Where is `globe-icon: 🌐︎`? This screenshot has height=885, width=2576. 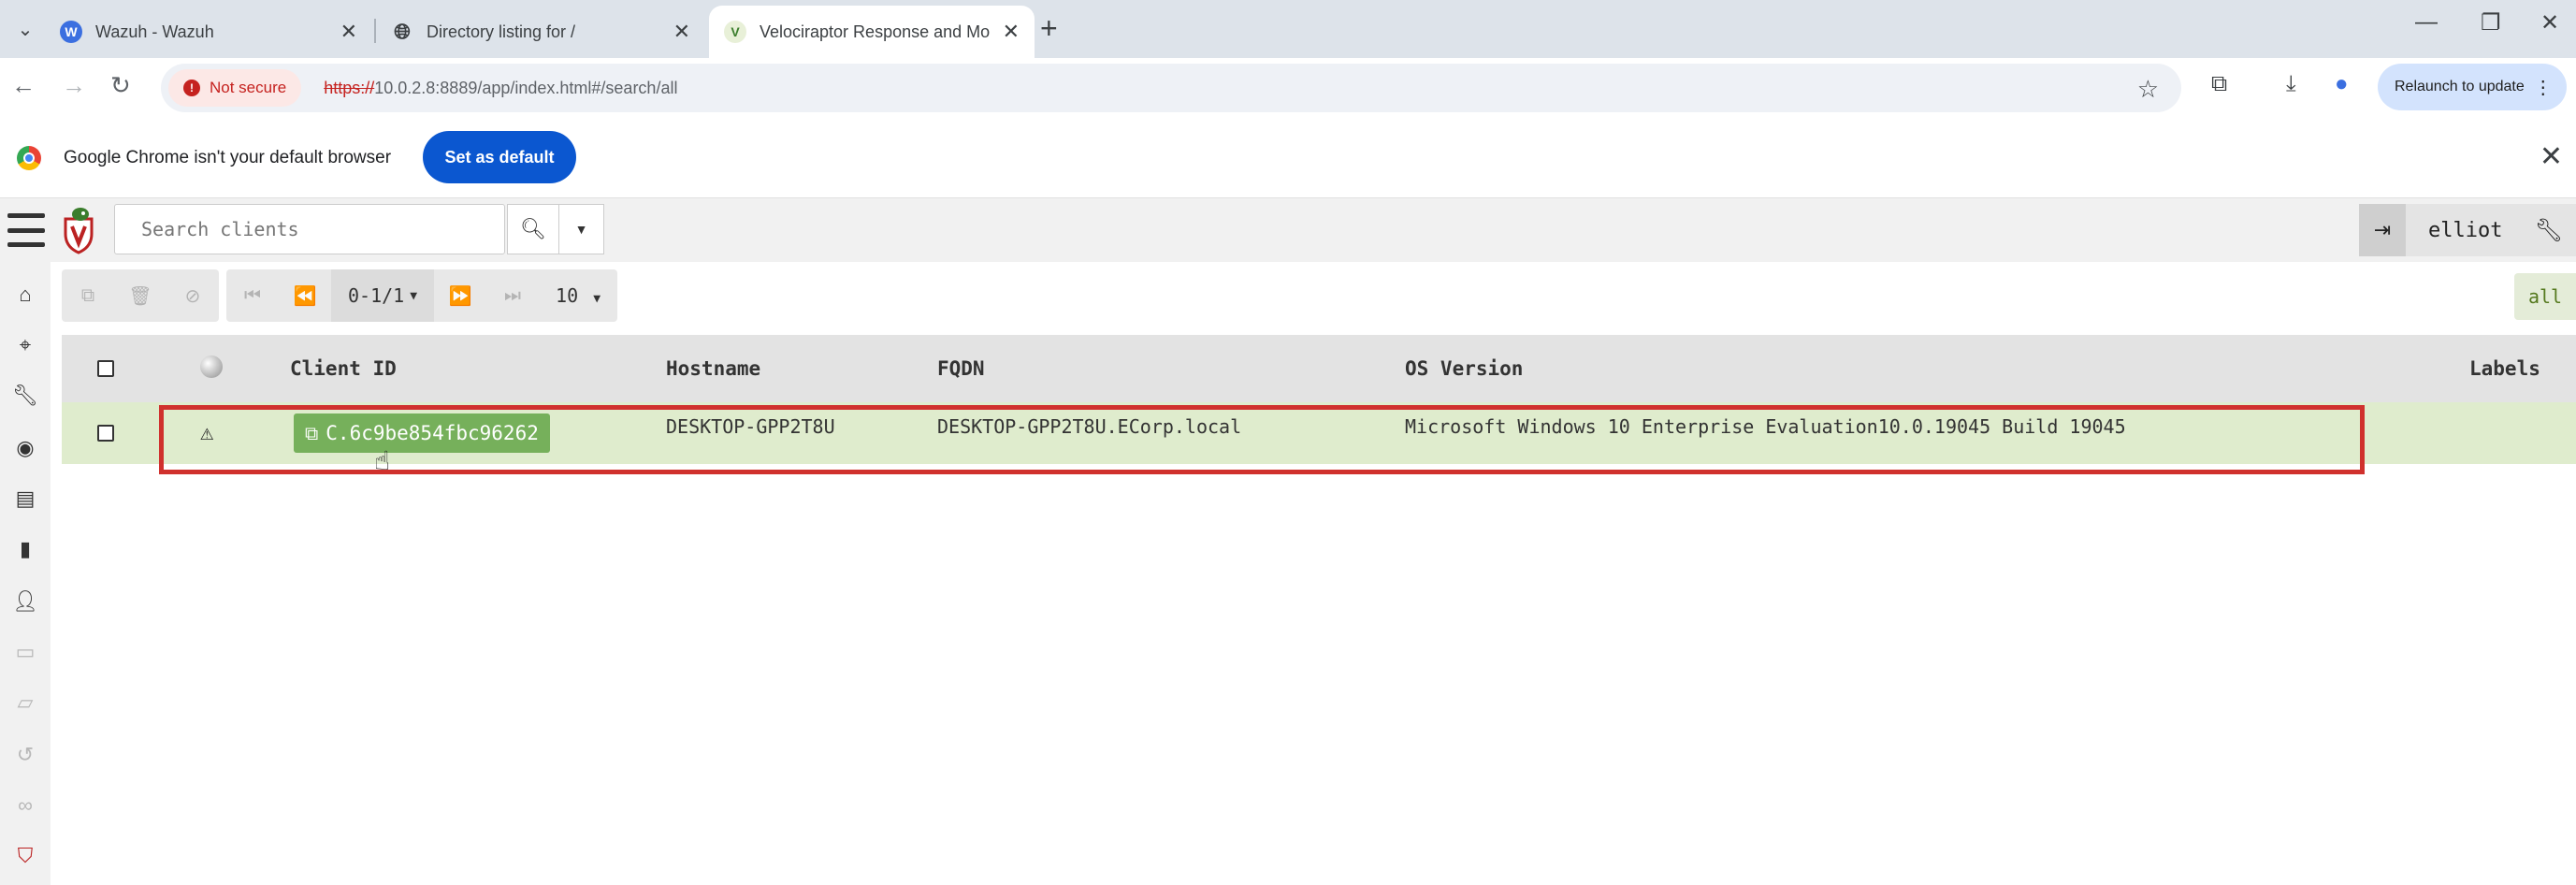
globe-icon: 🌐︎ is located at coordinates (402, 32).